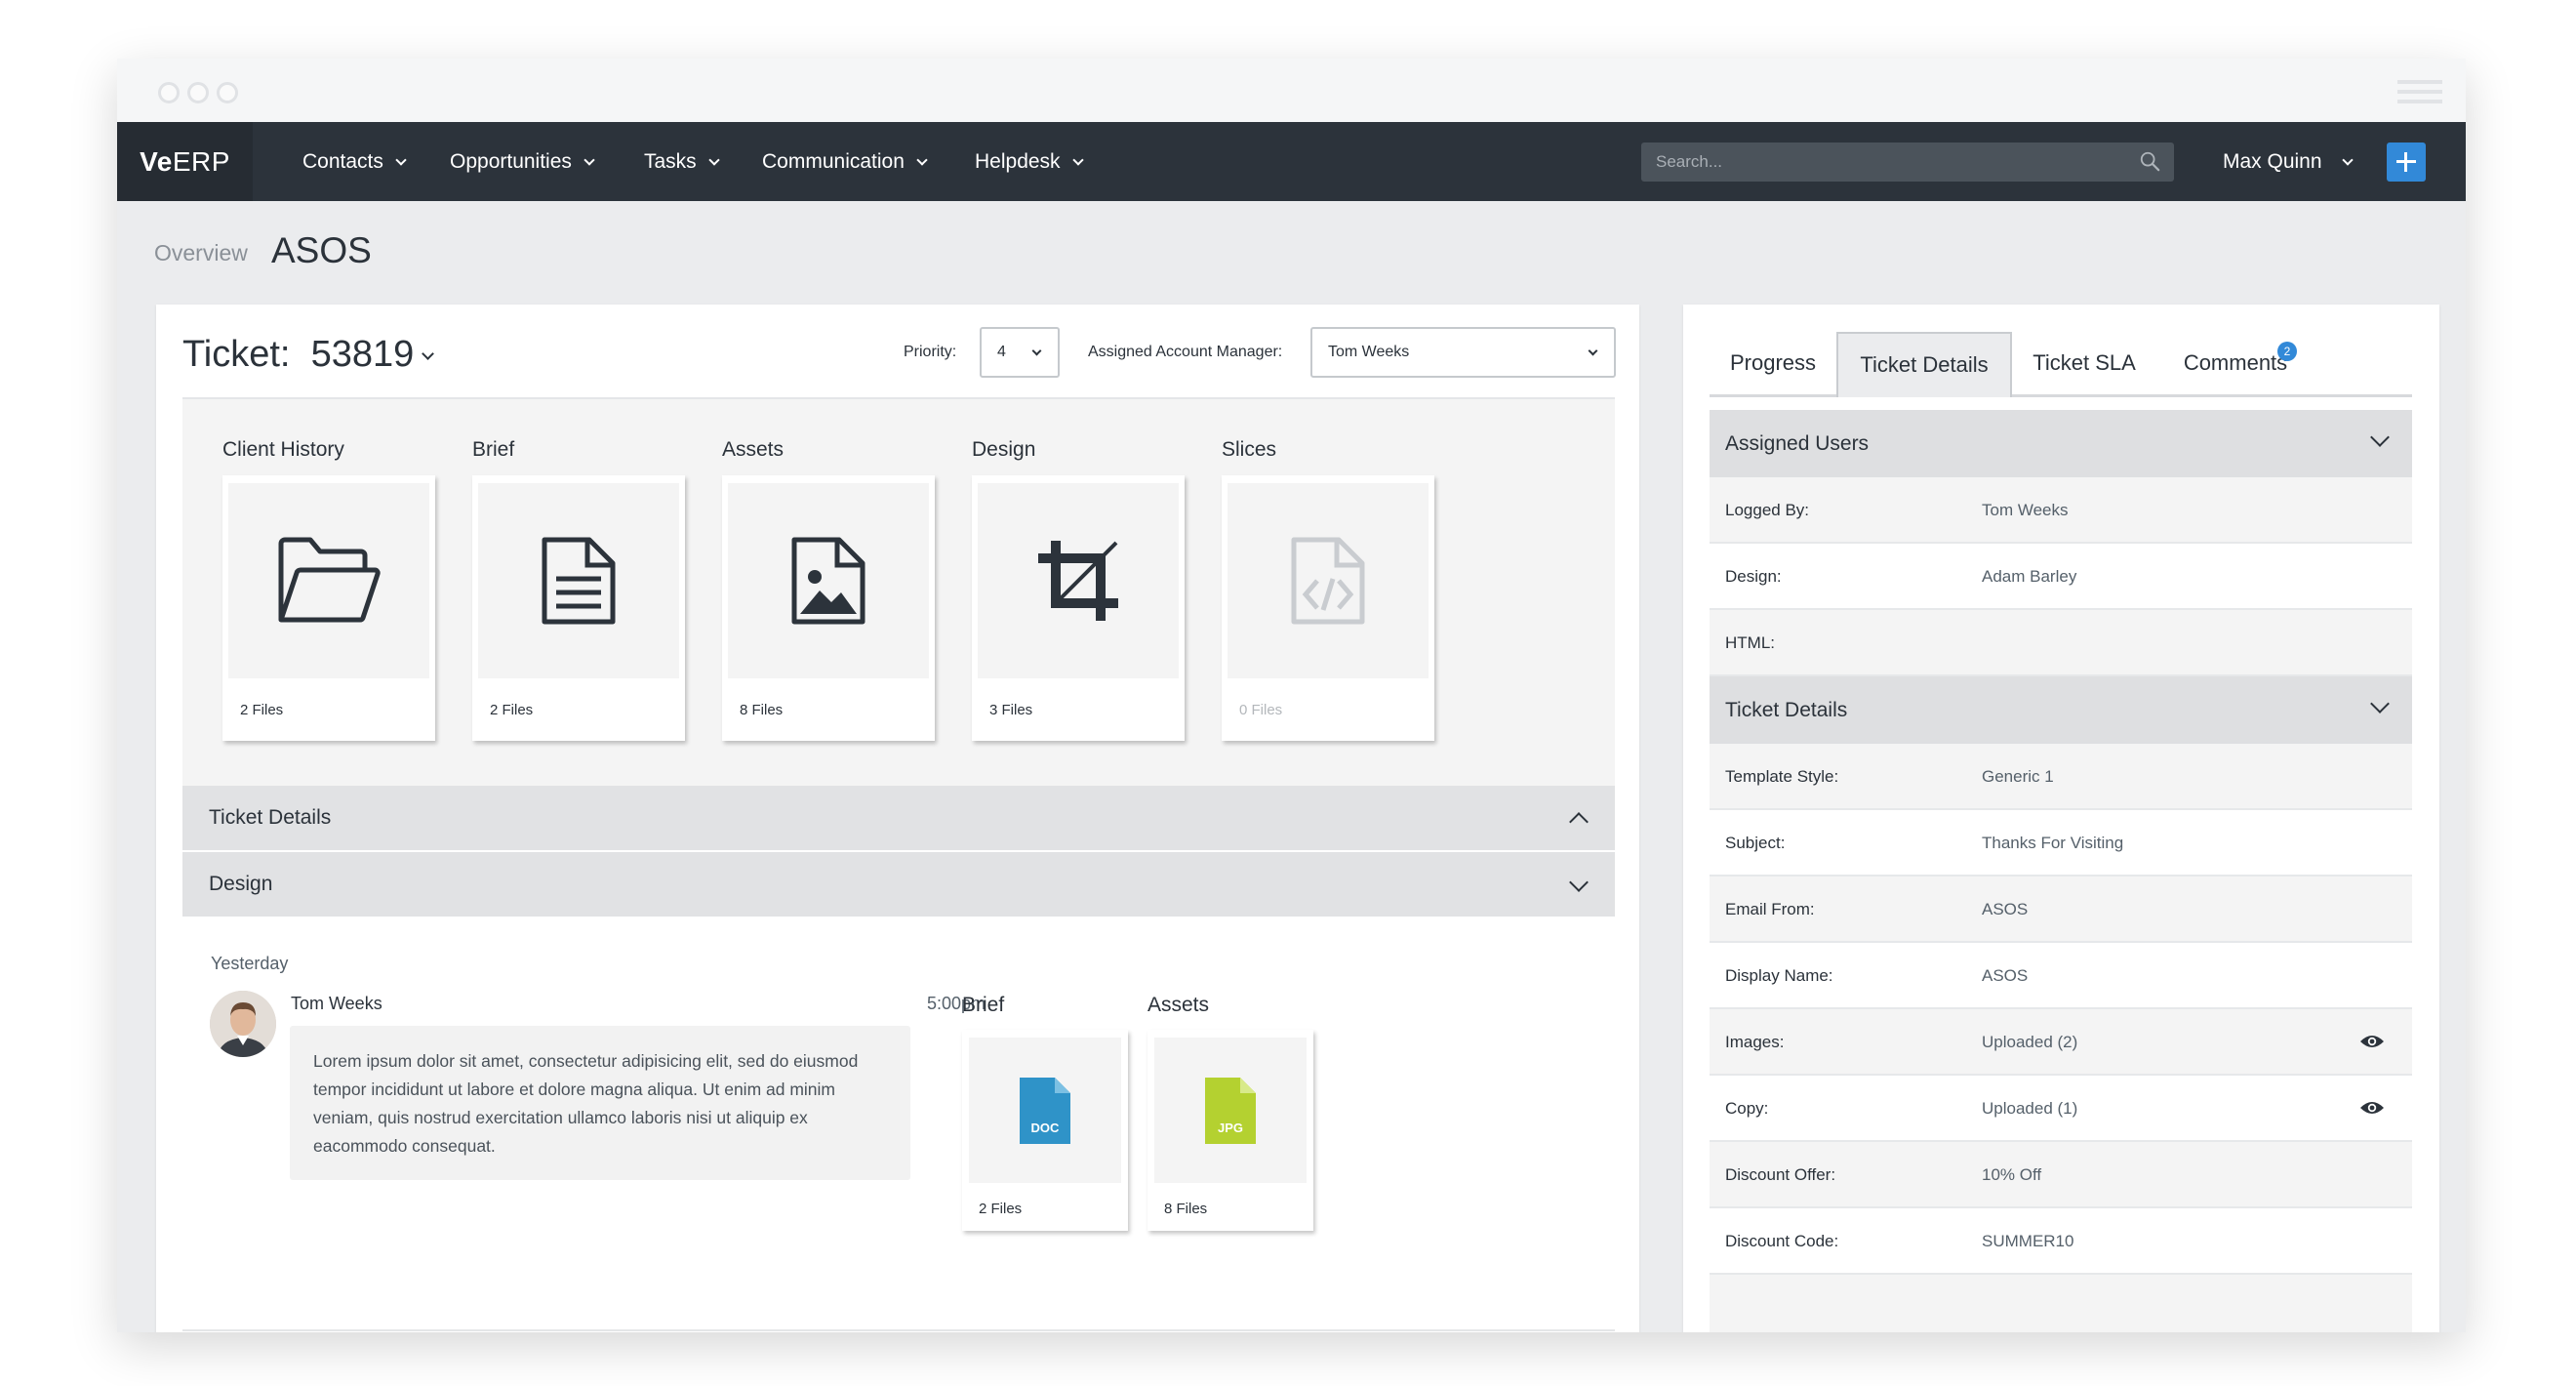 The image size is (2576, 1386). I want to click on window-close-dot, so click(169, 93).